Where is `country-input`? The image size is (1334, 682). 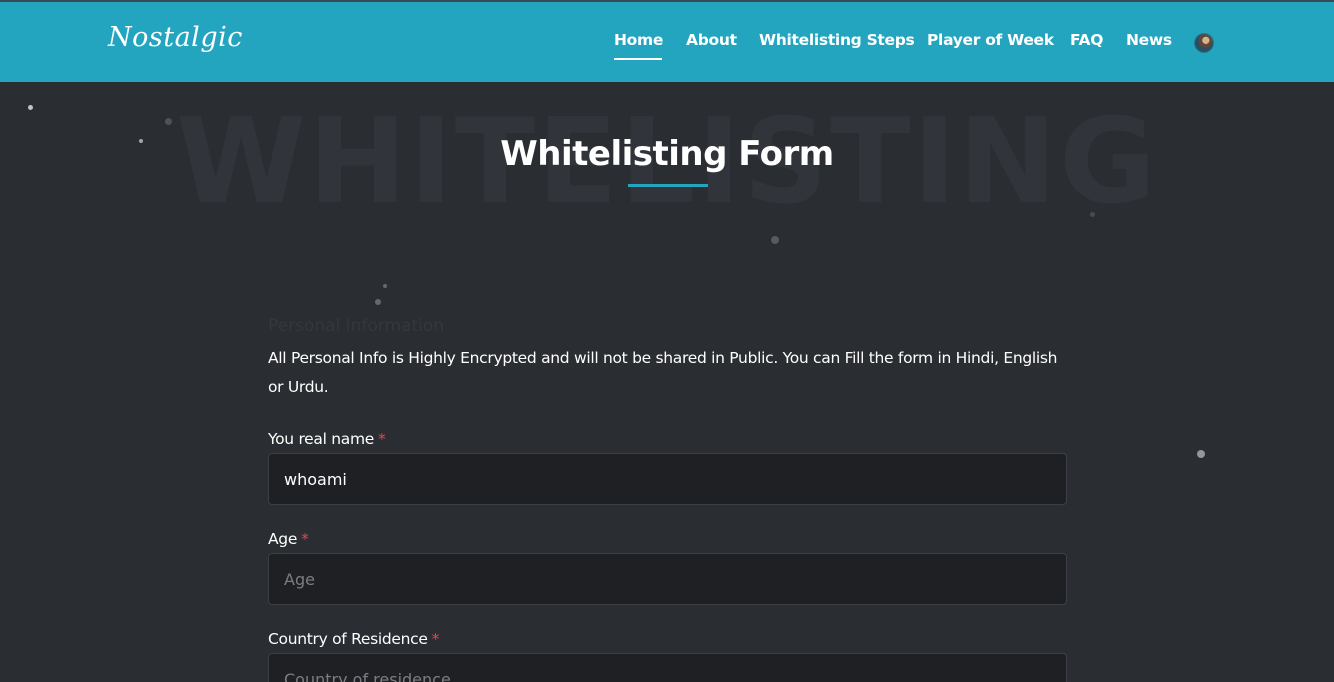
country-input is located at coordinates (667, 667).